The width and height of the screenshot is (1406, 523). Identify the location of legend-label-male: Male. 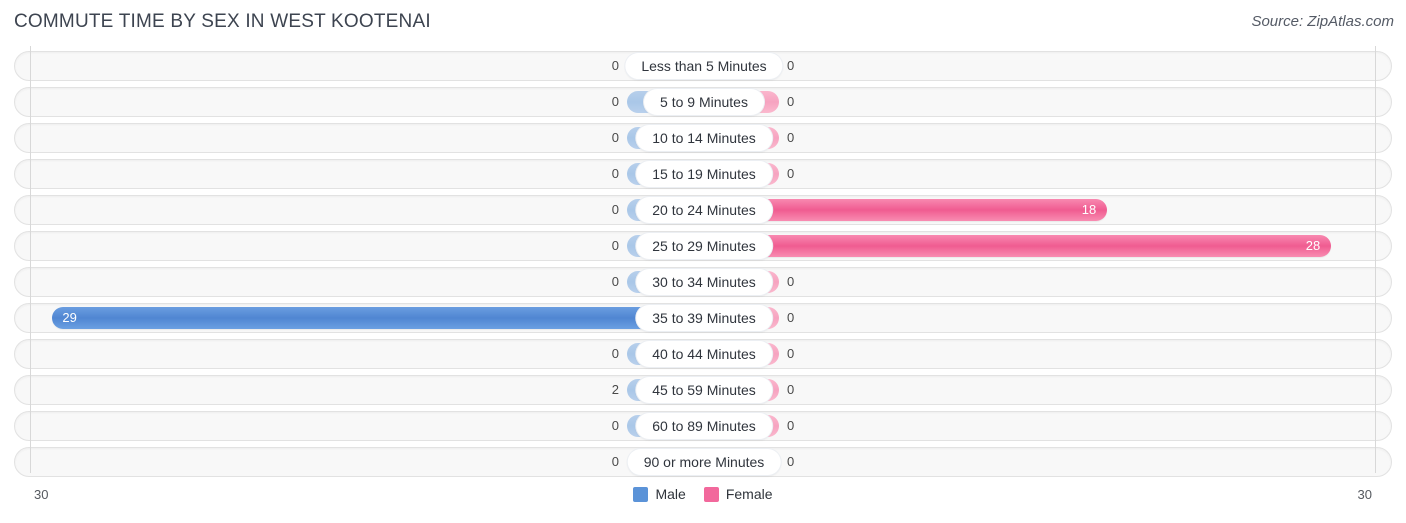
(670, 494).